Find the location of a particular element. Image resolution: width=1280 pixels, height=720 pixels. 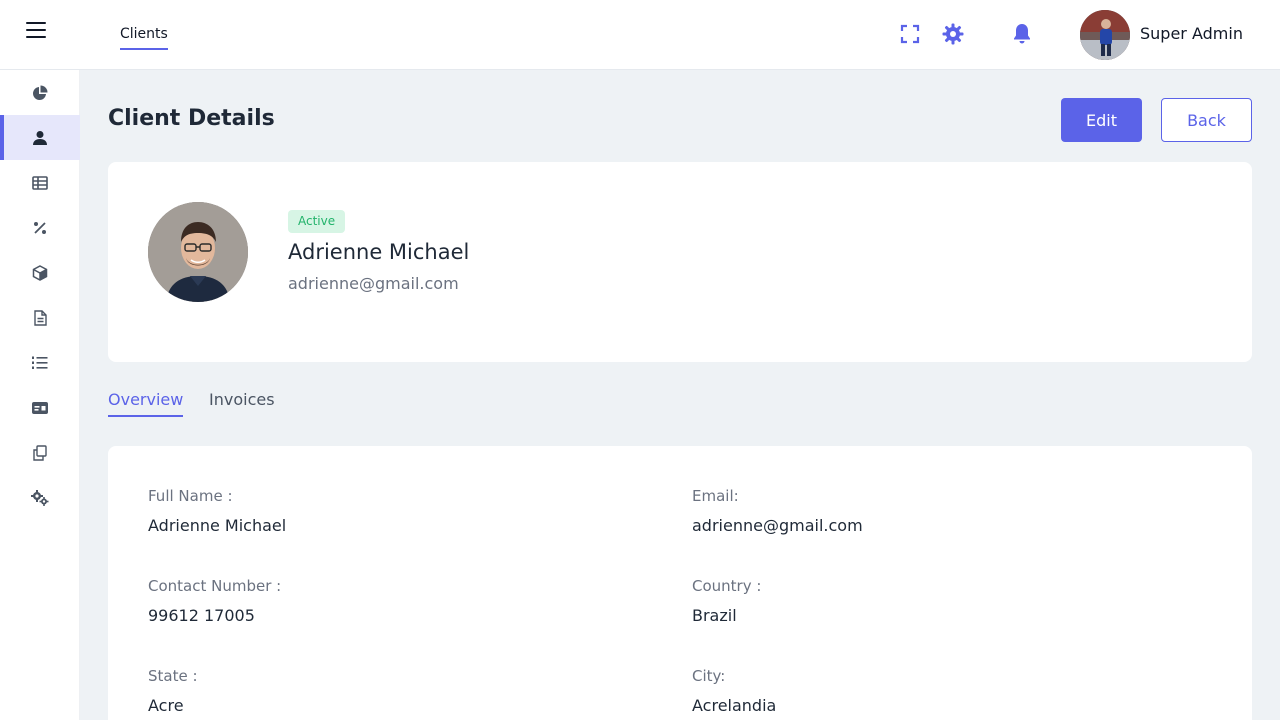

user-icon is located at coordinates (40, 137).